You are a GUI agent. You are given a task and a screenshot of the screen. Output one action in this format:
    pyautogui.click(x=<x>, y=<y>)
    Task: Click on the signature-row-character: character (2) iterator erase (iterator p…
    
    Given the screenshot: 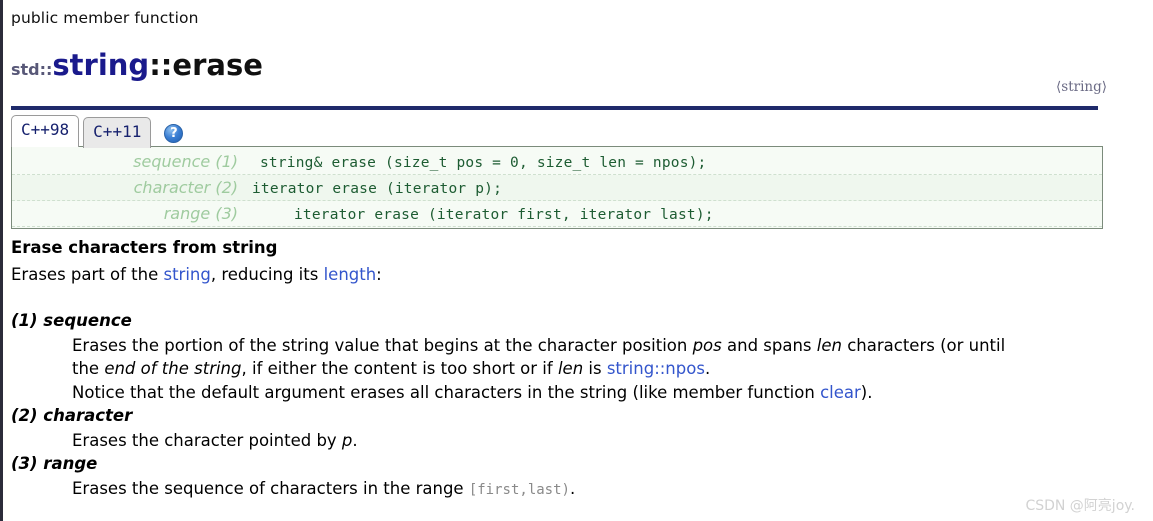 What is the action you would take?
    pyautogui.click(x=557, y=188)
    